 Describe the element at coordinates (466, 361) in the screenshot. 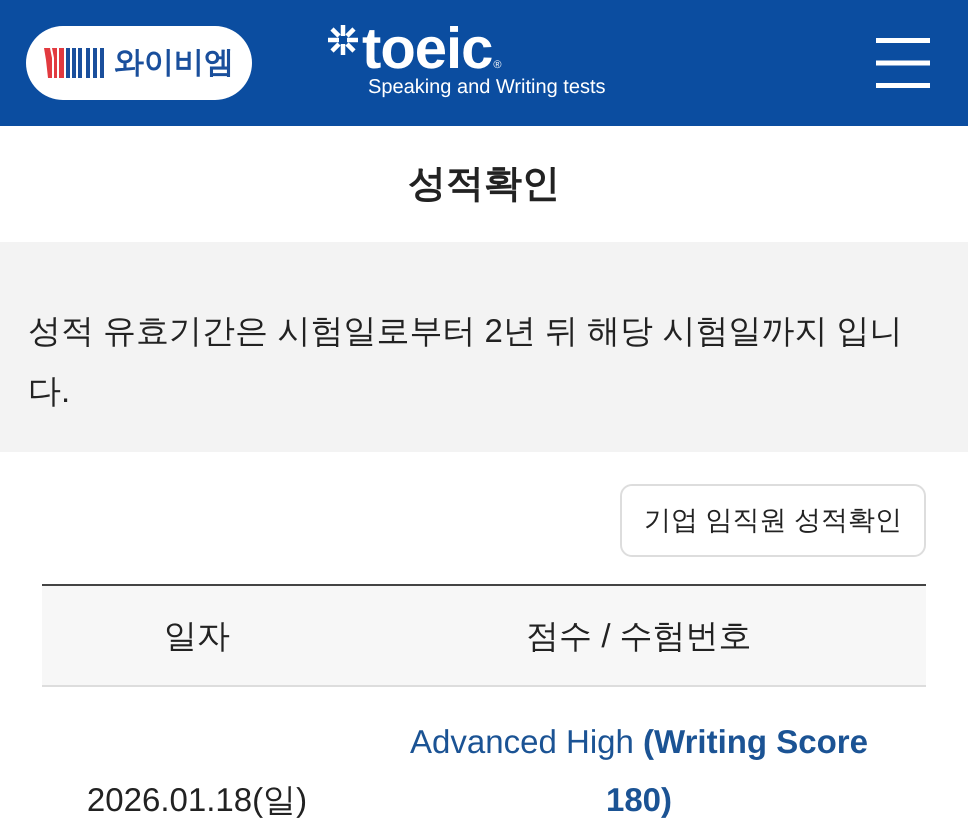

I see `notice-text: 성적 유효기간은 시험일로부터 2년 뒤 해당 시험일까지 입니다.` at that location.